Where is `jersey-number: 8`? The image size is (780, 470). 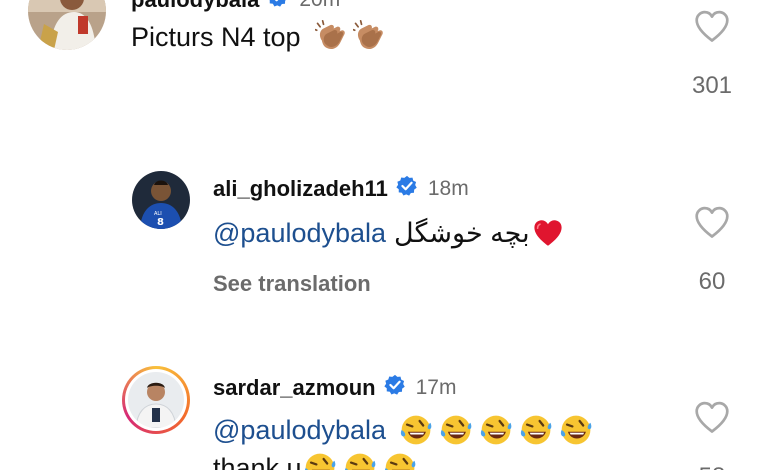
jersey-number: 8 is located at coordinates (160, 222).